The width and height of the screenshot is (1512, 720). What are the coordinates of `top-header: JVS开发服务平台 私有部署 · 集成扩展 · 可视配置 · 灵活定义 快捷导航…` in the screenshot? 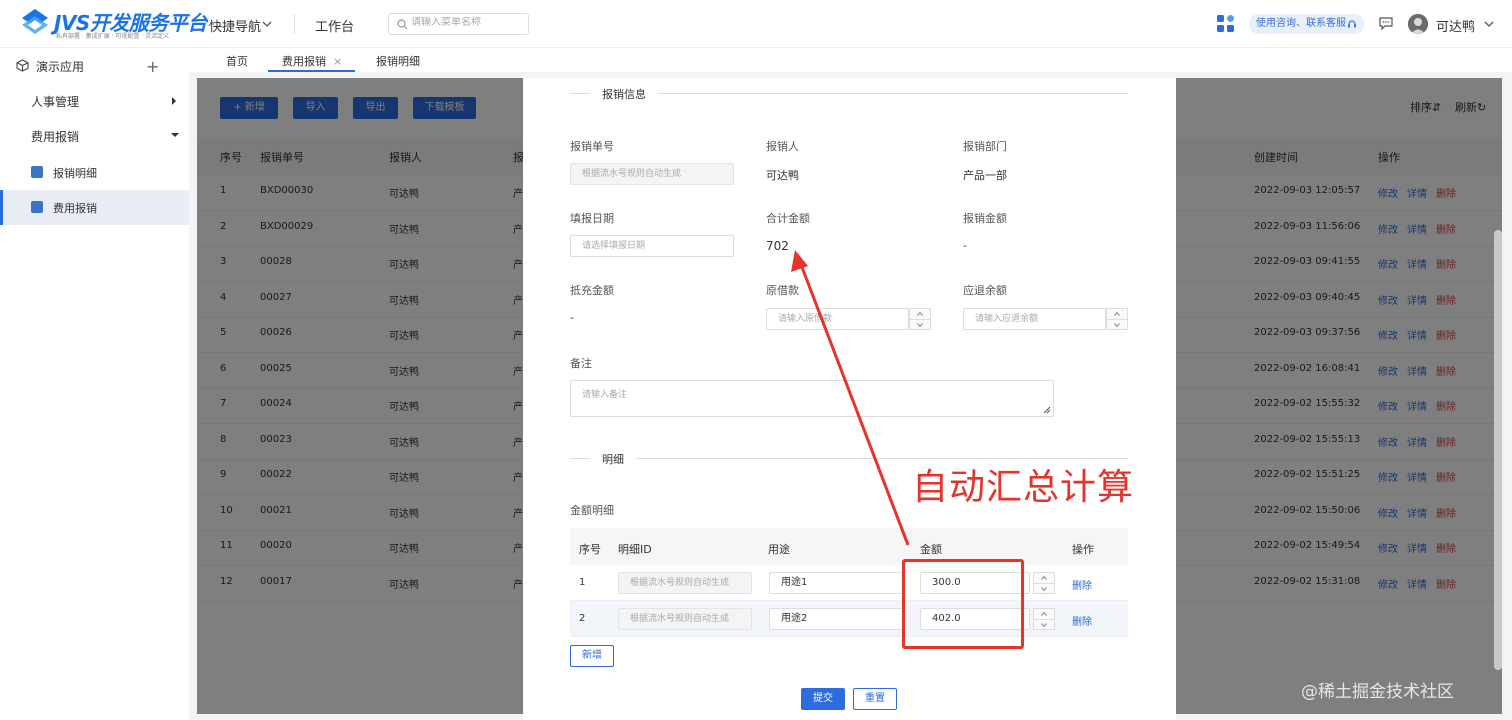 It's located at (756, 24).